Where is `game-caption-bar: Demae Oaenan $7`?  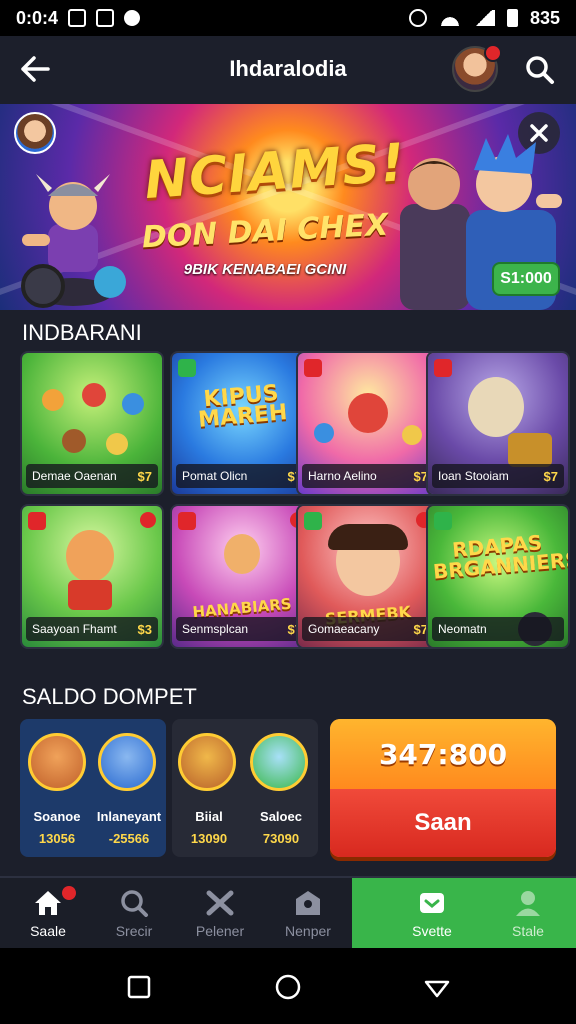
game-caption-bar: Demae Oaenan $7 is located at coordinates (92, 476).